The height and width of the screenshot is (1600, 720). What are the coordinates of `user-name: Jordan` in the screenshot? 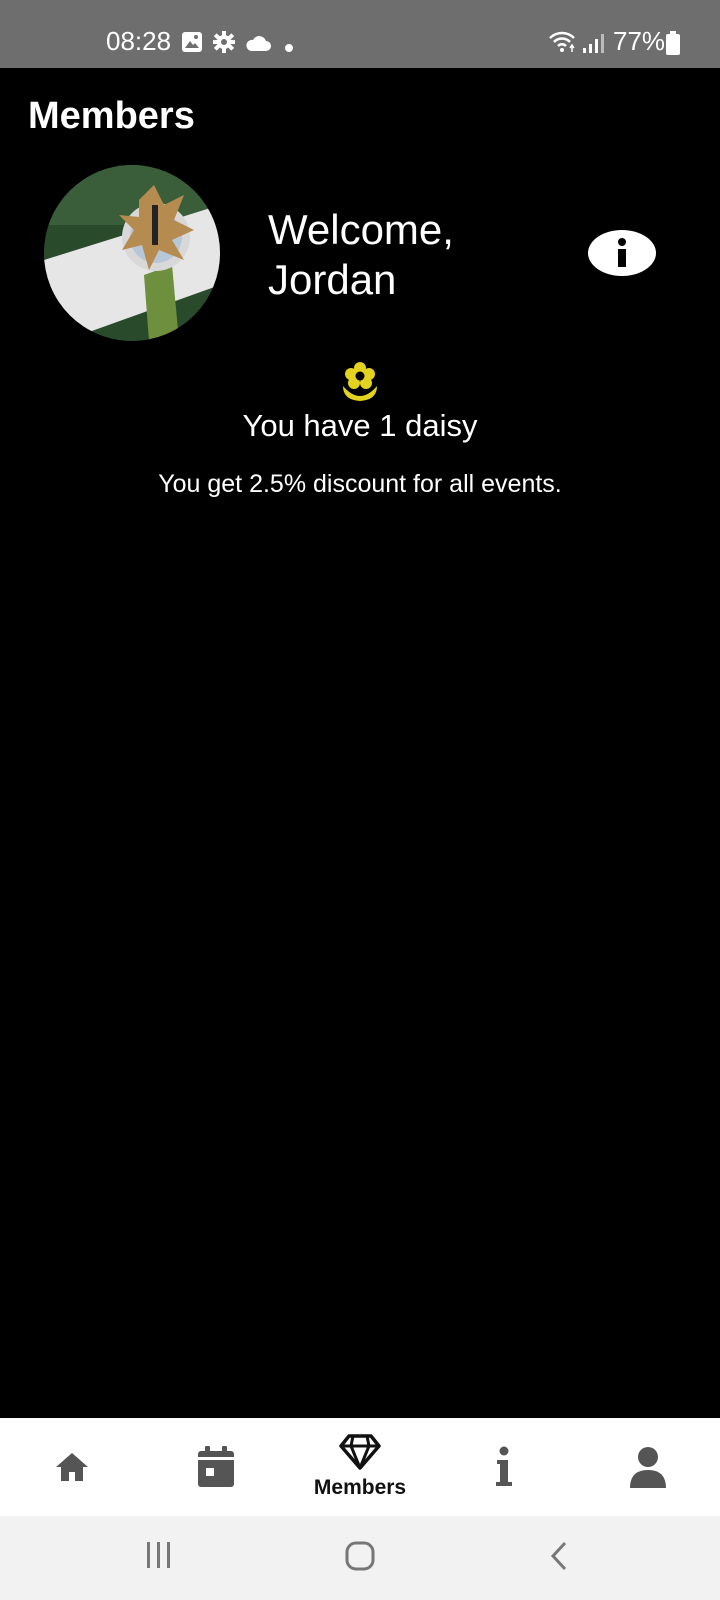 It's located at (332, 279).